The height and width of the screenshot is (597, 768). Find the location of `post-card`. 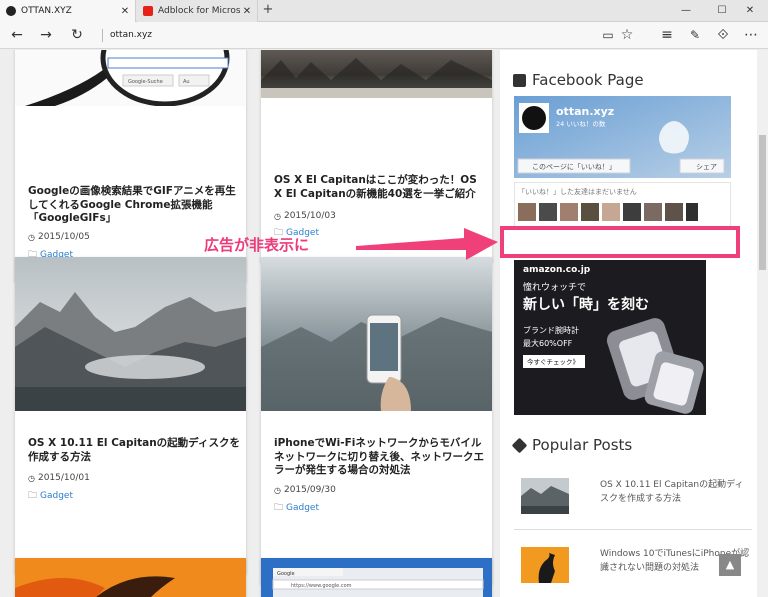

post-card is located at coordinates (130, 577).